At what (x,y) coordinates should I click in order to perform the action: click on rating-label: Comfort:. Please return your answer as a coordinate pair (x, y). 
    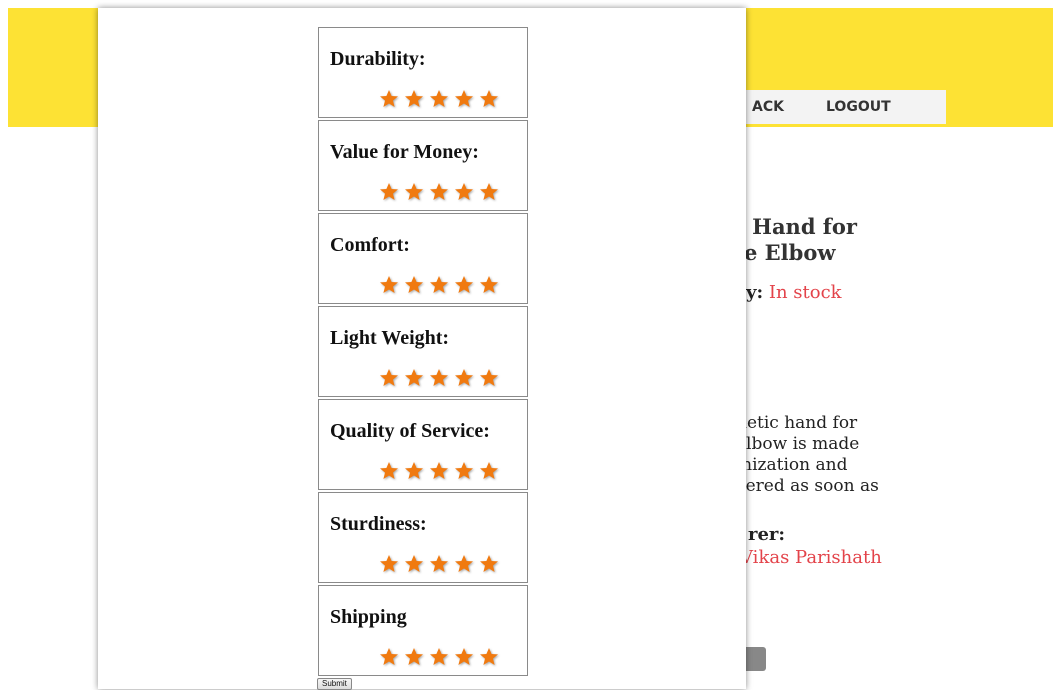
    Looking at the image, I should click on (370, 245).